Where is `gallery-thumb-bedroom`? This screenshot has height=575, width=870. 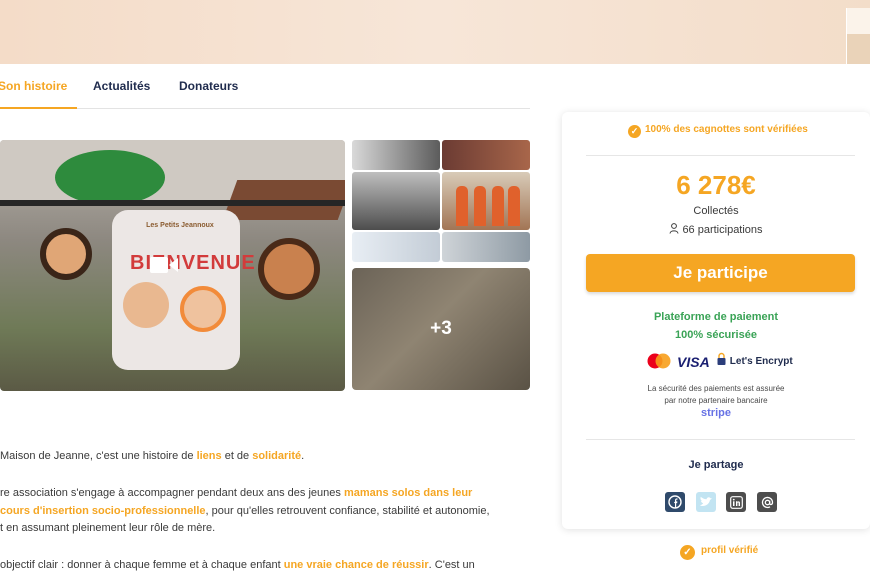 gallery-thumb-bedroom is located at coordinates (486, 155).